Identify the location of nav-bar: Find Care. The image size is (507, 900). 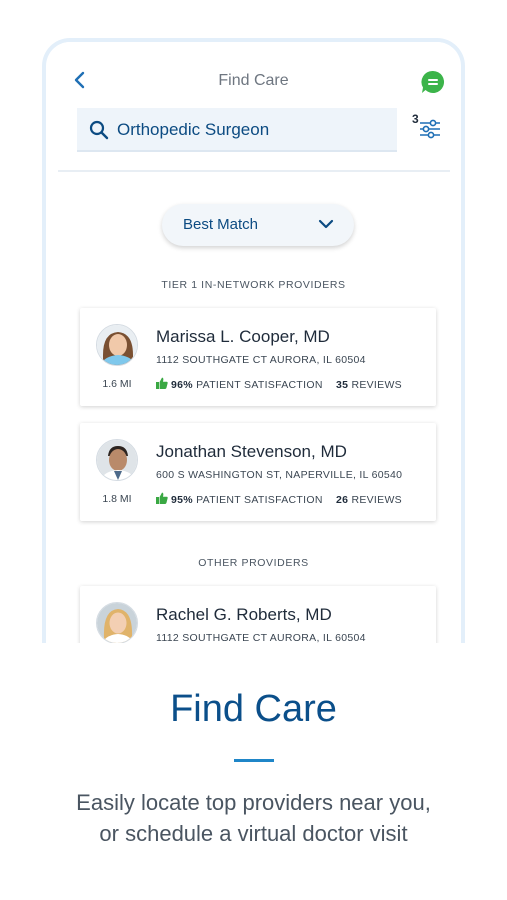
(253, 72).